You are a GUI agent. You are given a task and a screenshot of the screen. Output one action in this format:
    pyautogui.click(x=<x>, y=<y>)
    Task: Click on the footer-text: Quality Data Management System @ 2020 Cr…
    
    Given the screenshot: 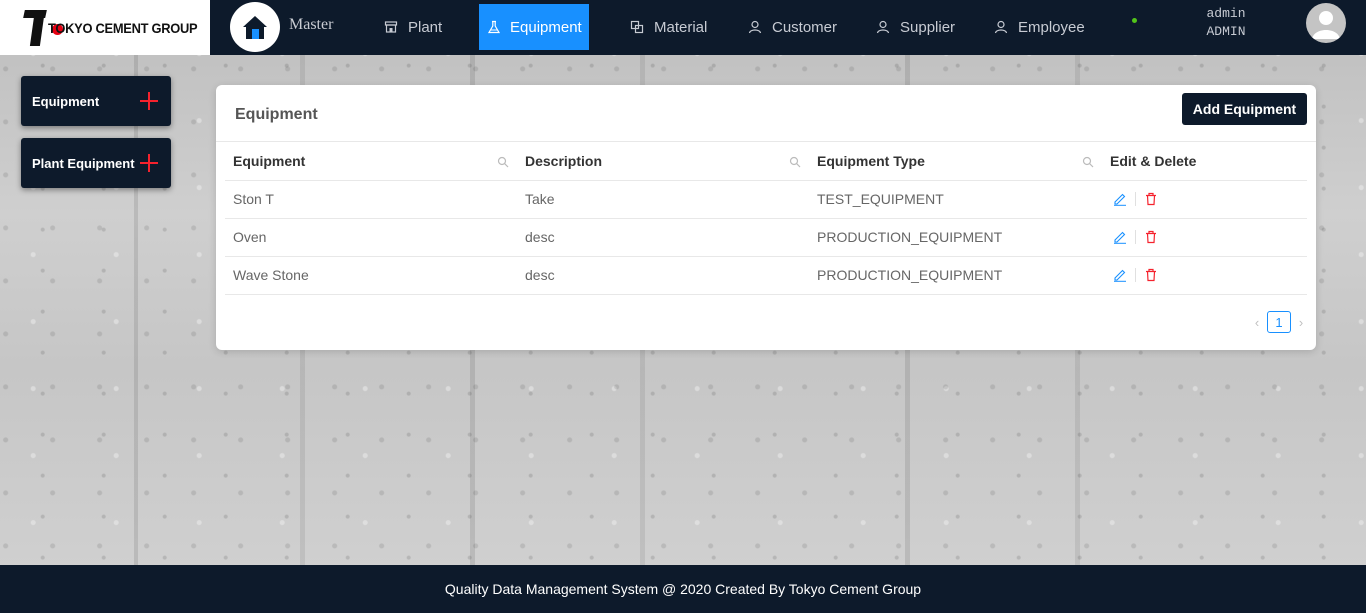 What is the action you would take?
    pyautogui.click(x=683, y=589)
    